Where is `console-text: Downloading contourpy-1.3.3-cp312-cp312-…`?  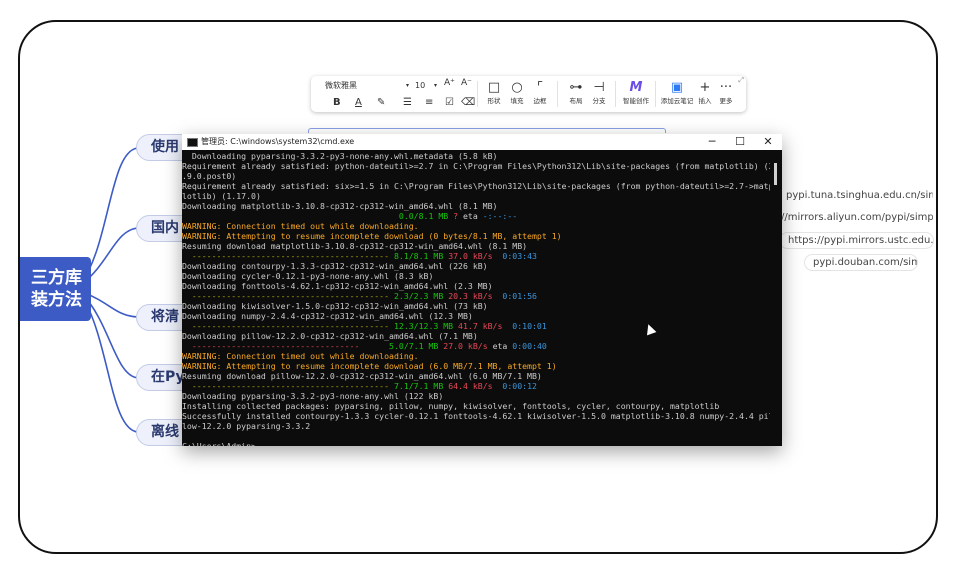
console-text: Downloading contourpy-1.3.3-cp312-cp312-… is located at coordinates (335, 266).